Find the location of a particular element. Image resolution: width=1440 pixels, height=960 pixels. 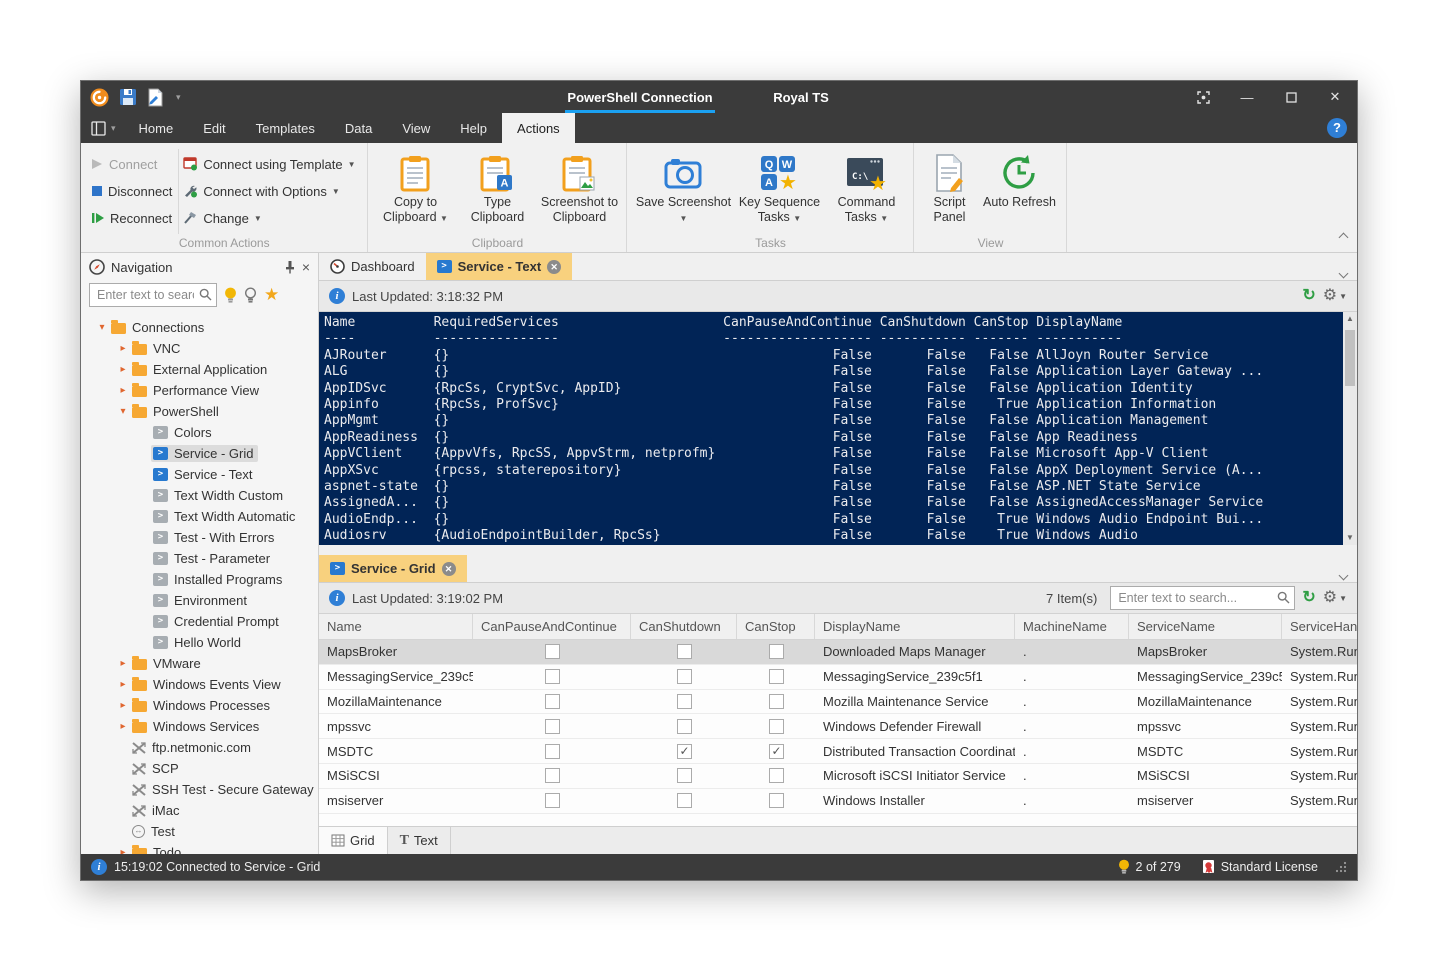

menu-help: Help is located at coordinates (473, 128).